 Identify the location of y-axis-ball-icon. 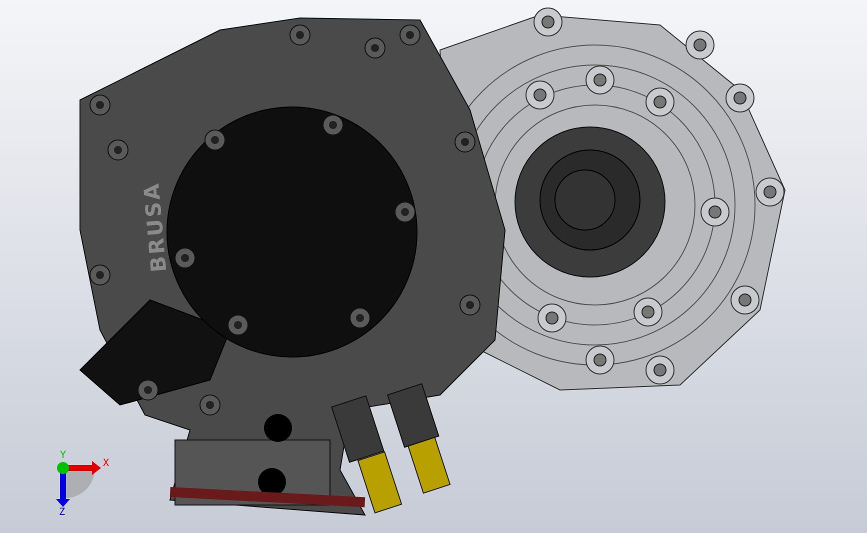
(63, 468).